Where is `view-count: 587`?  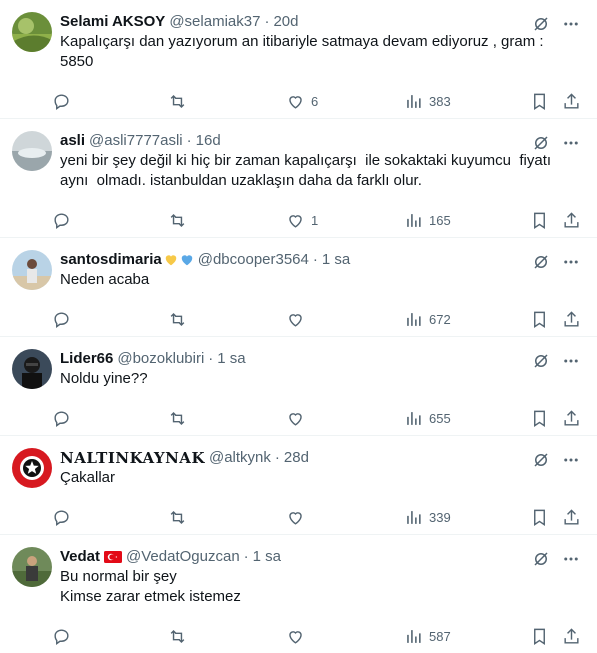
view-count: 587 is located at coordinates (440, 636).